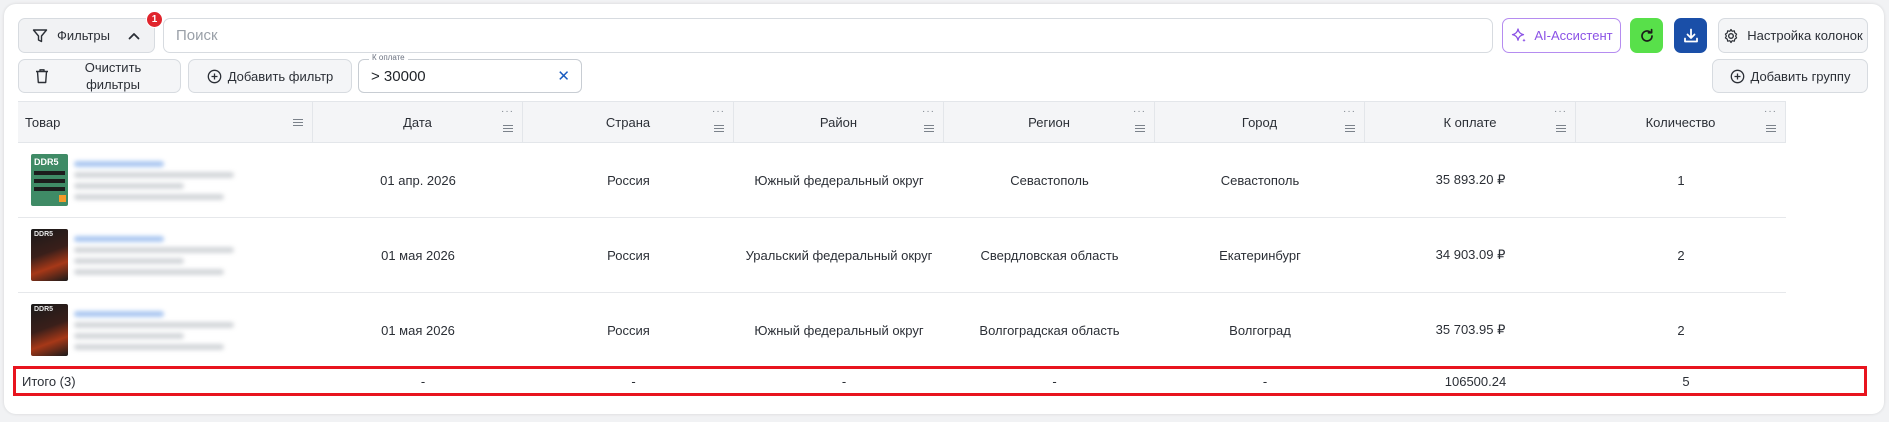 The width and height of the screenshot is (1889, 422). I want to click on column-header-region: Регион ···, so click(1049, 122).